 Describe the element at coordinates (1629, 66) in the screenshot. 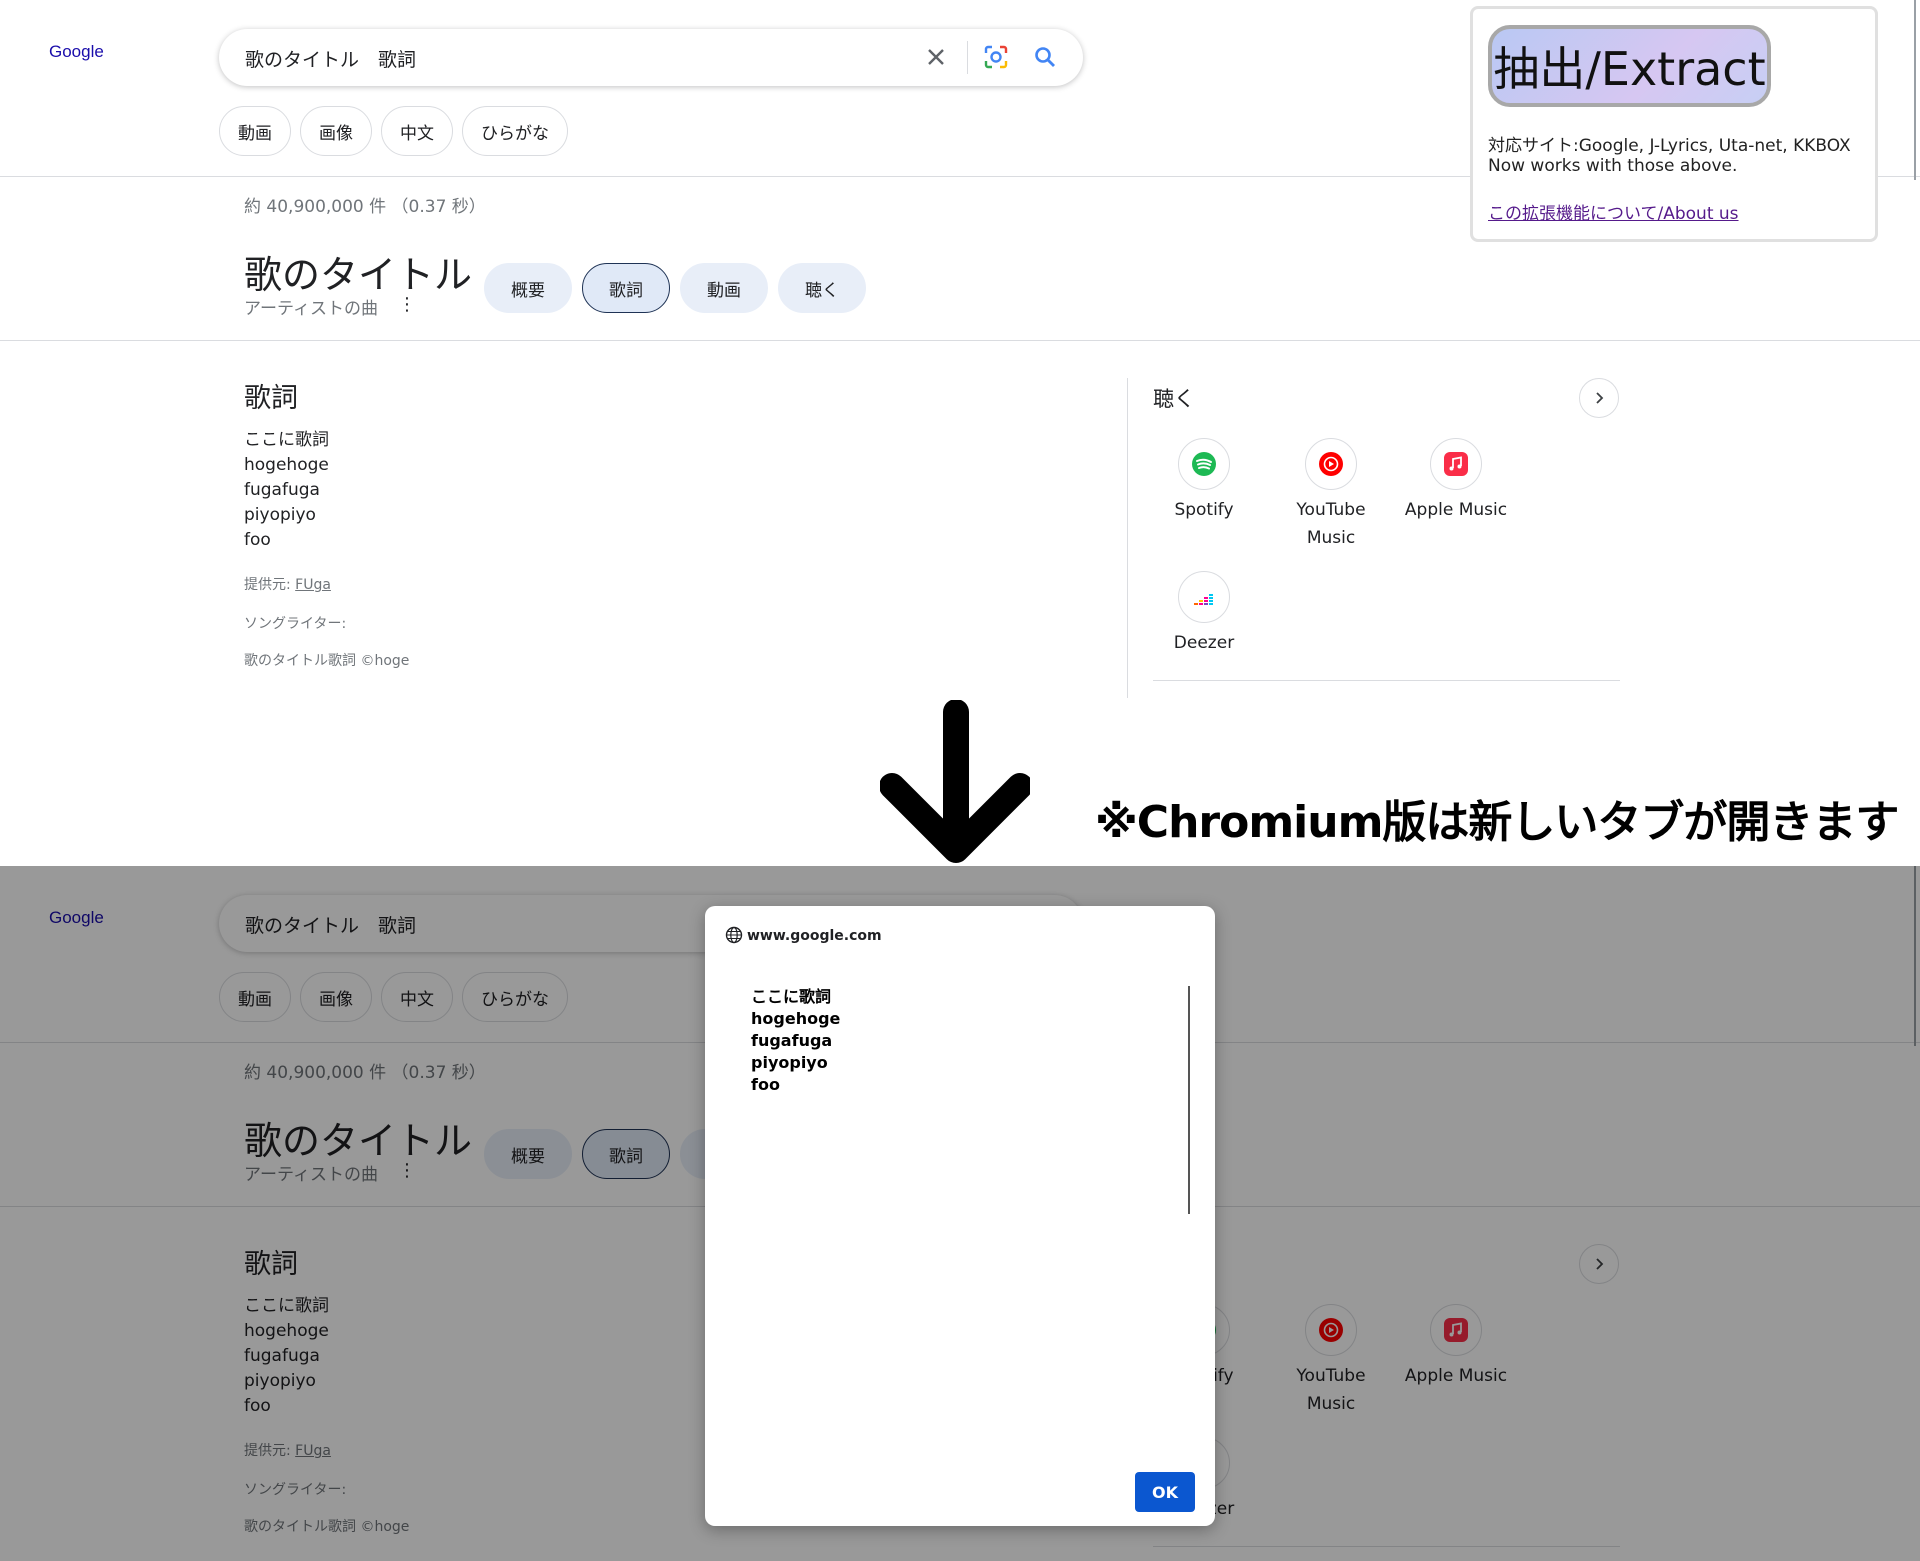

I see `extract-button: 抽出/Extract` at that location.